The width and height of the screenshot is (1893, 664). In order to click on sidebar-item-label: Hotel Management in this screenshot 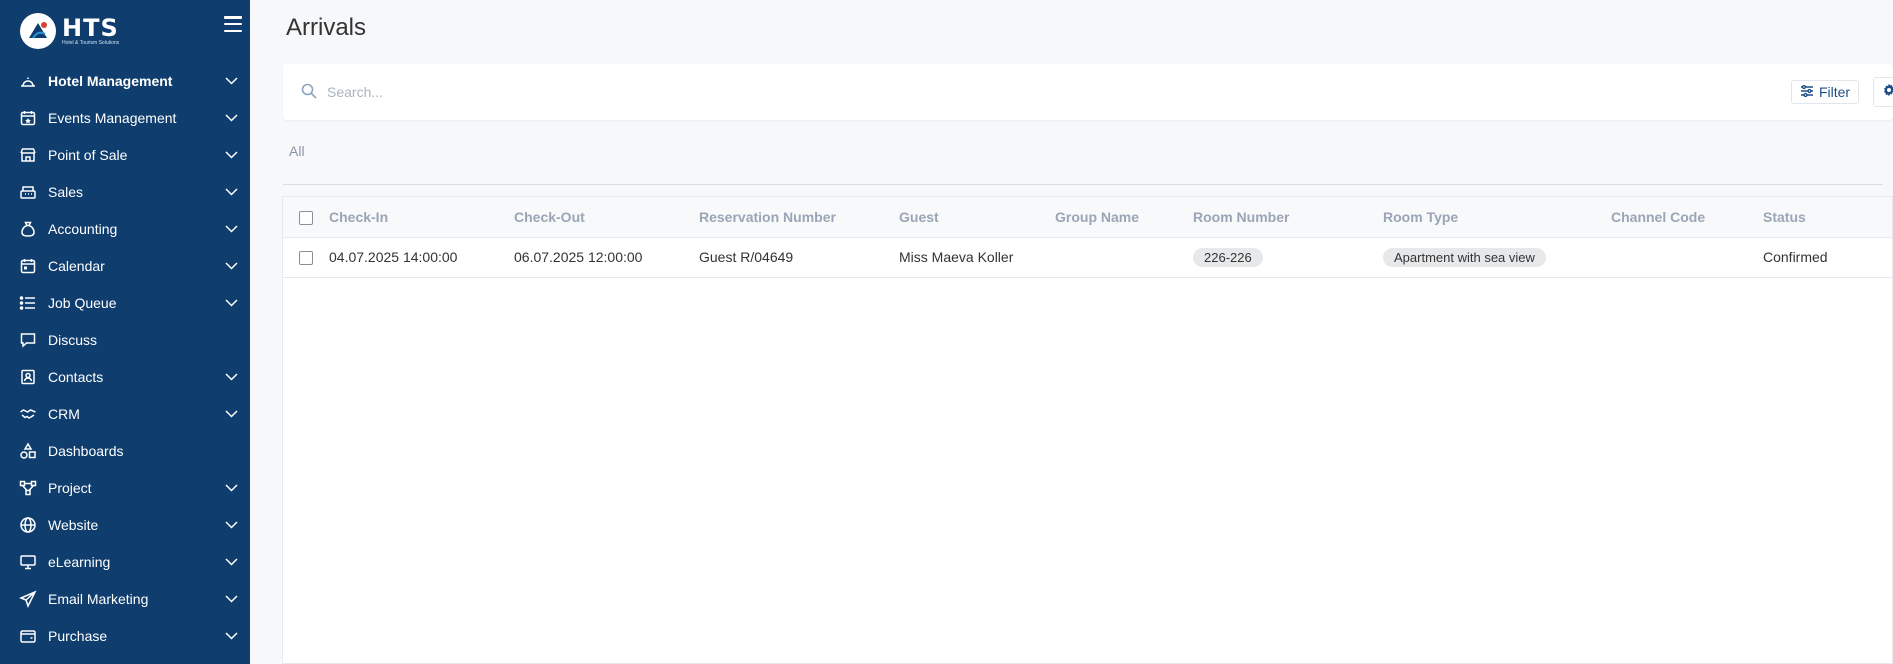, I will do `click(110, 80)`.